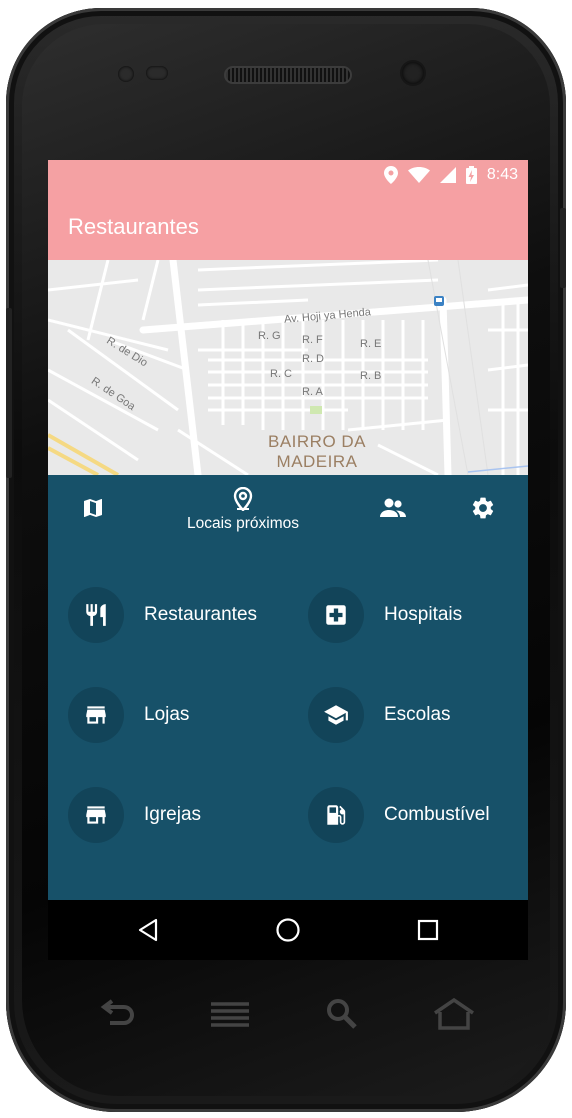 This screenshot has height=1118, width=572. I want to click on light-sensor, so click(157, 73).